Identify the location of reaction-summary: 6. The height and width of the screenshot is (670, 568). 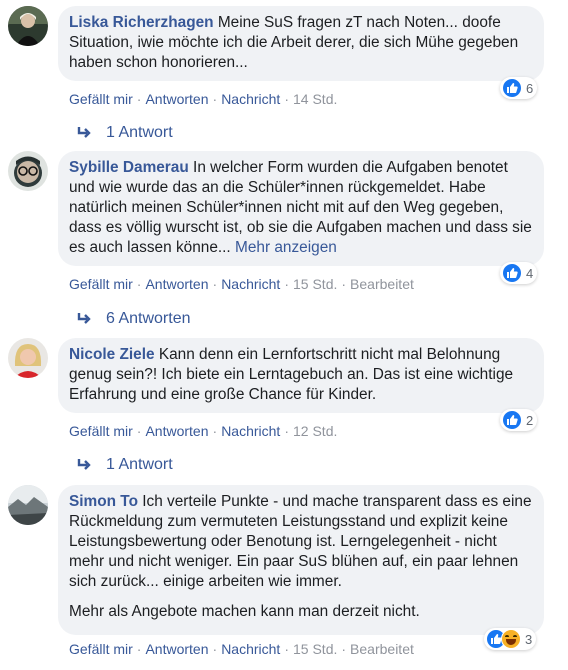
(519, 88).